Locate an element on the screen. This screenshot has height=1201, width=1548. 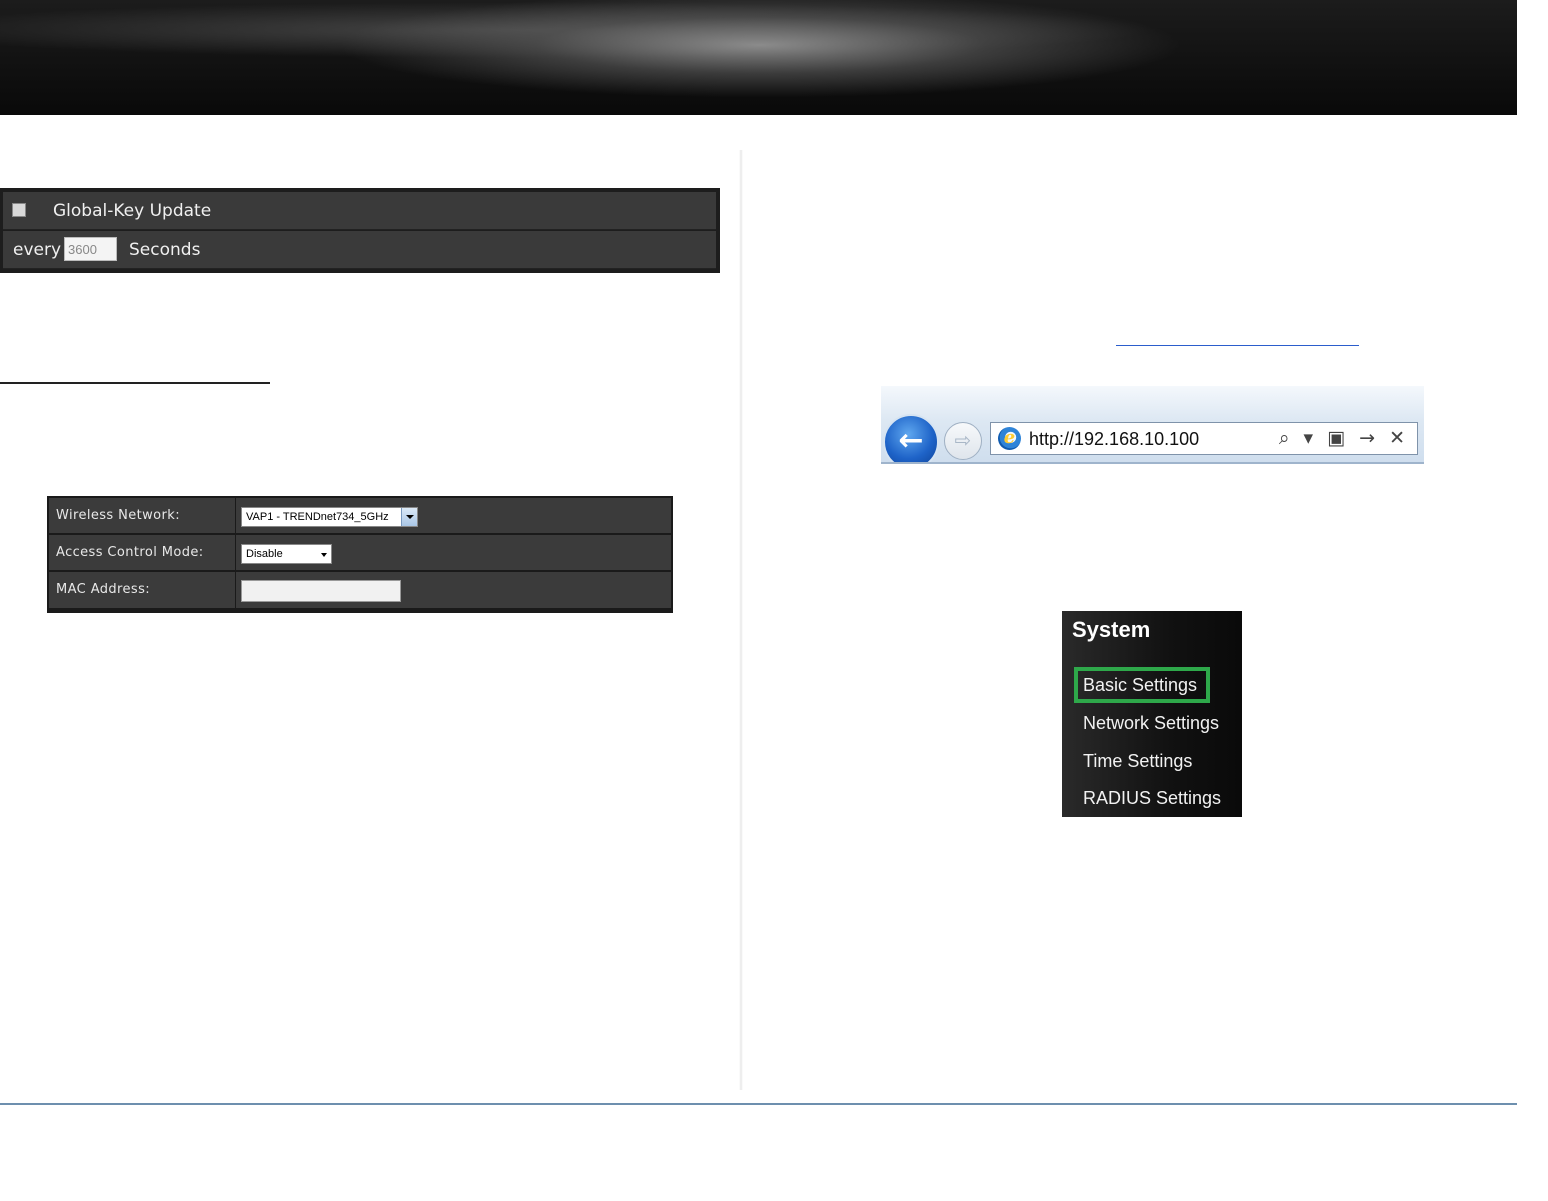
url-text: http://192.168.10.100 is located at coordinates (1114, 439).